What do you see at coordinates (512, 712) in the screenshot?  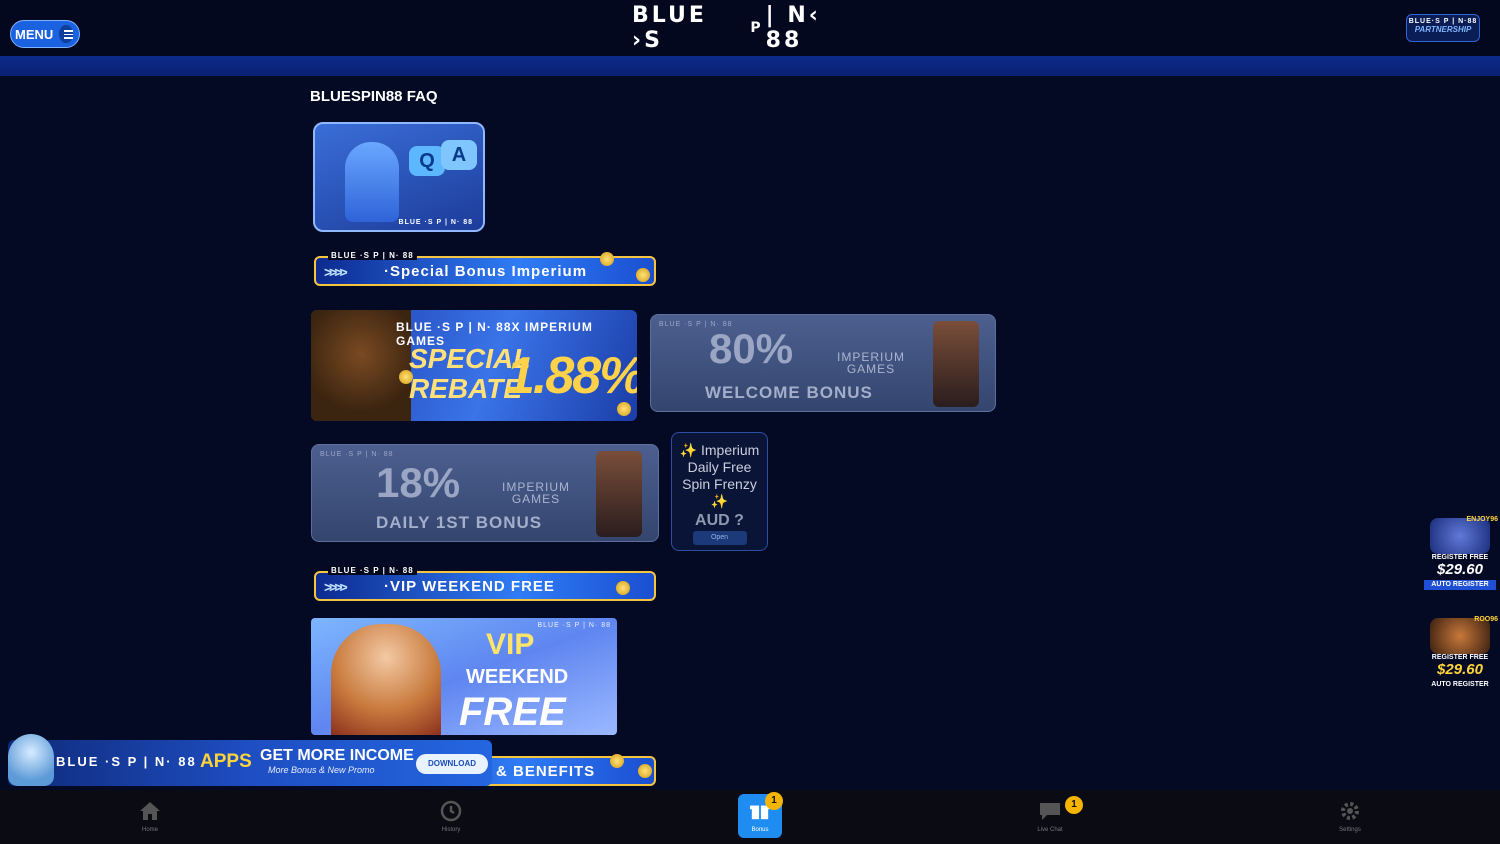 I see `vip-line3: FREE` at bounding box center [512, 712].